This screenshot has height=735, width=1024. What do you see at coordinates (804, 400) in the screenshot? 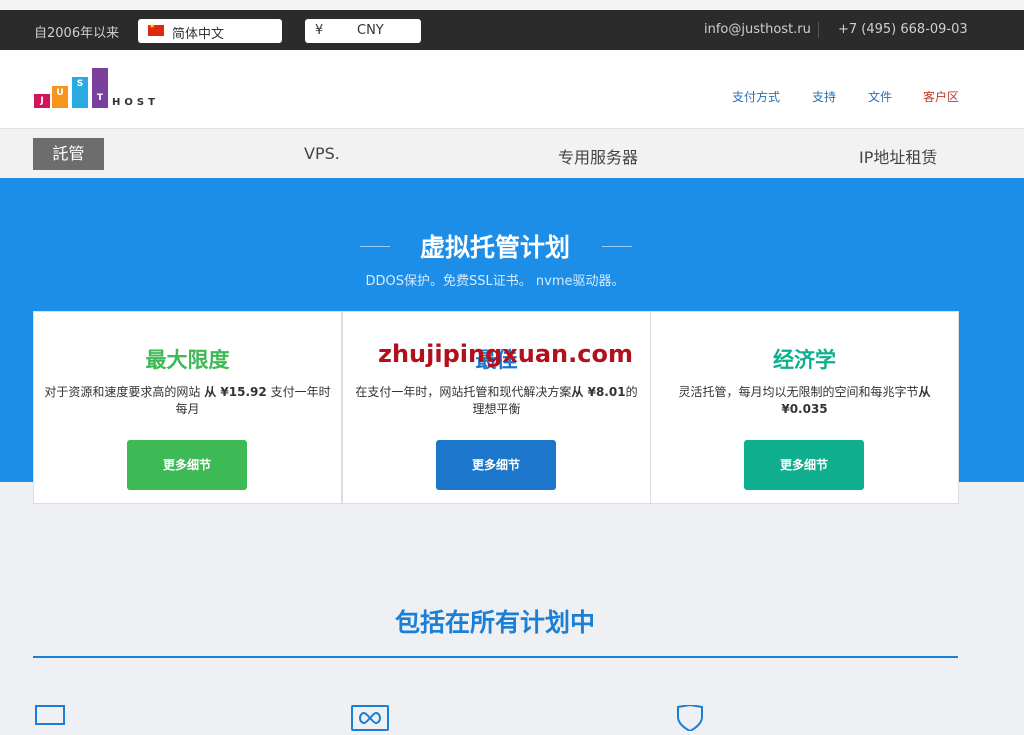
I see `plan-description: 灵活托管，每月均以无限制的空间和每兆字节从 ¥0.035` at bounding box center [804, 400].